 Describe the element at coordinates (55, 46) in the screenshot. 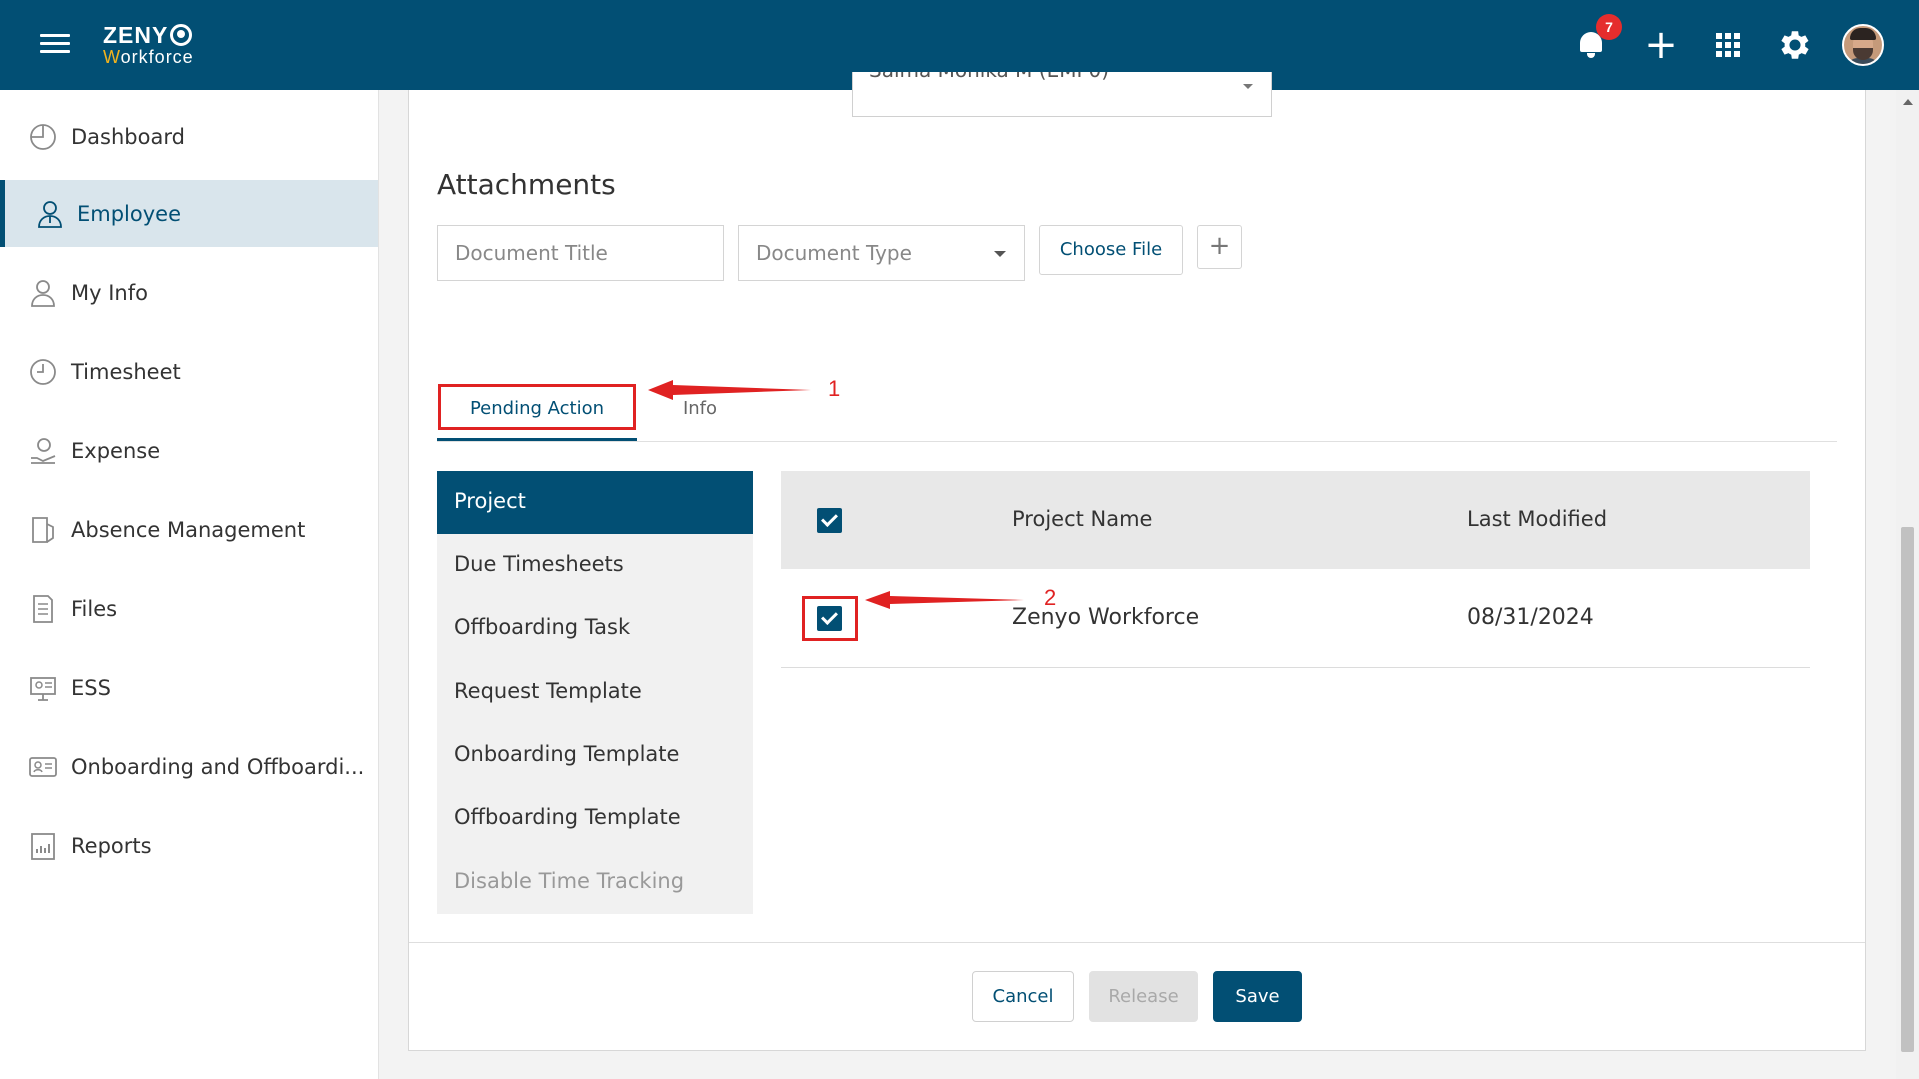

I see `hamburger-menu-icon` at that location.